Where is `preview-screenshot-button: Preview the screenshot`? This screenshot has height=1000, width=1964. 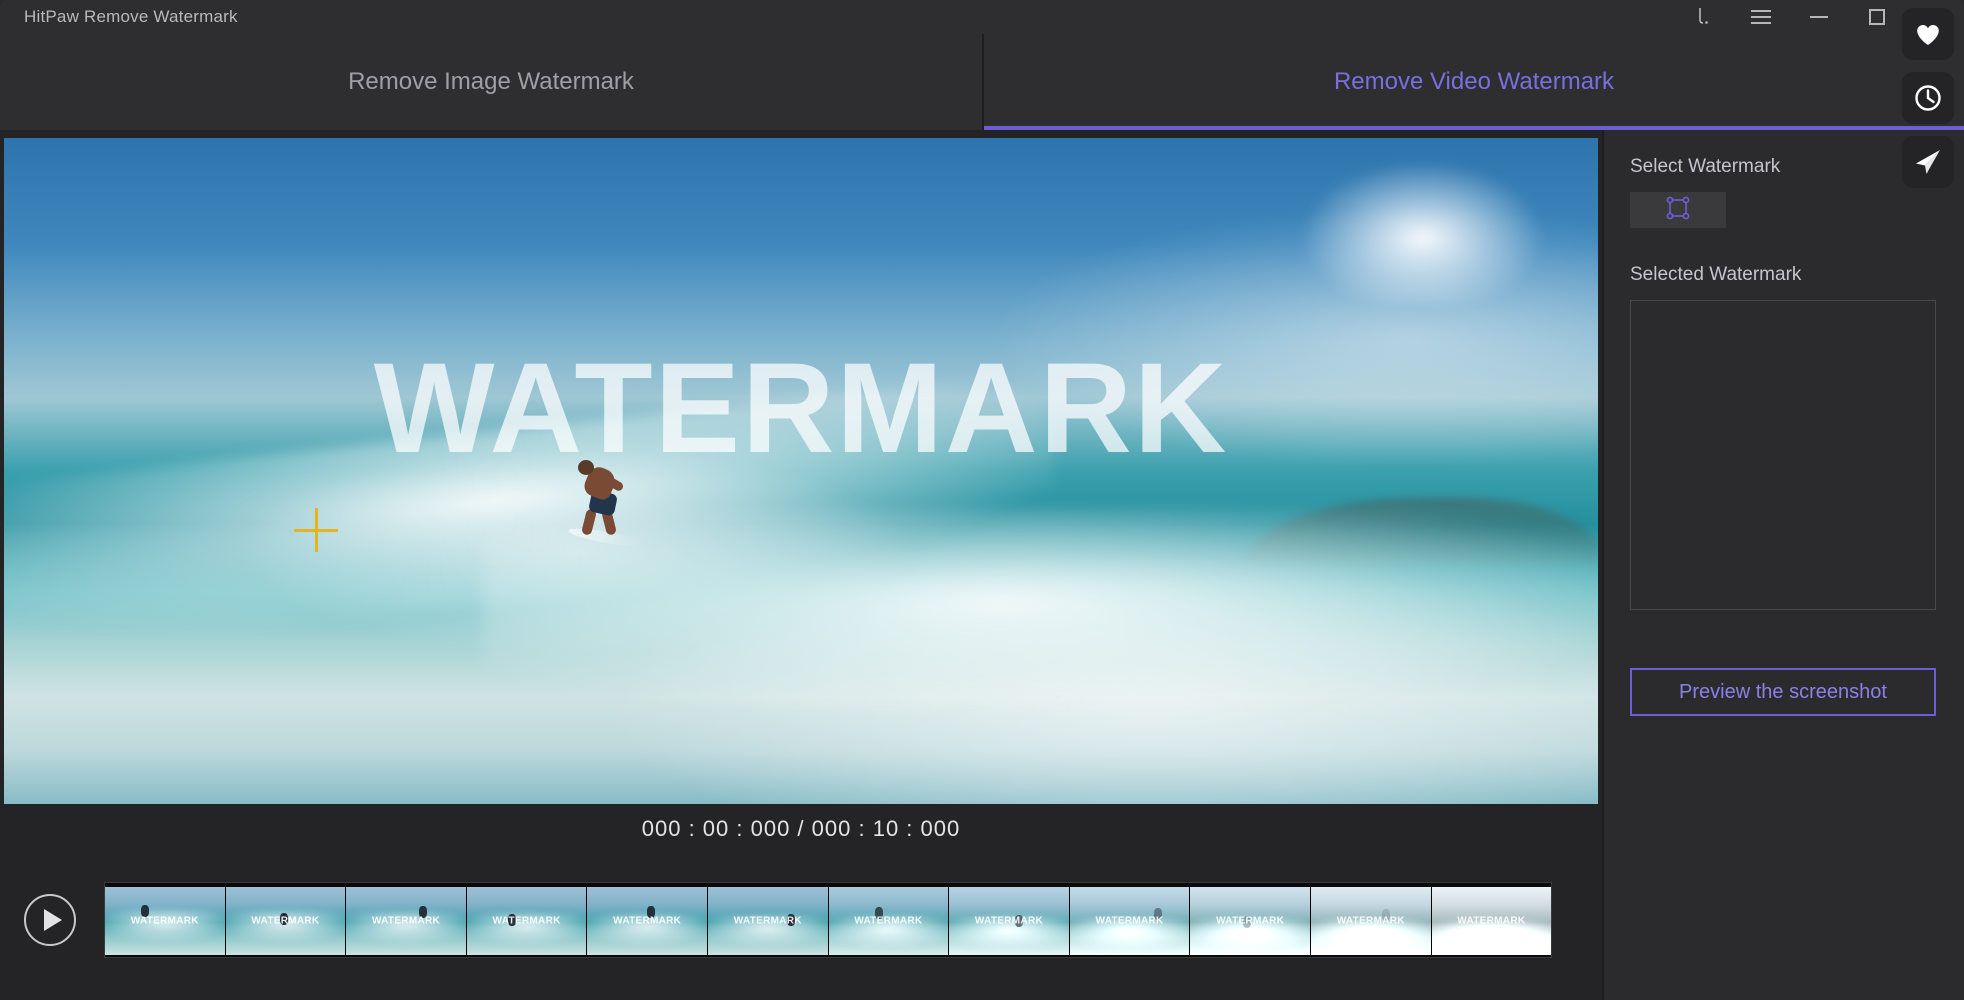
preview-screenshot-button: Preview the screenshot is located at coordinates (1783, 692).